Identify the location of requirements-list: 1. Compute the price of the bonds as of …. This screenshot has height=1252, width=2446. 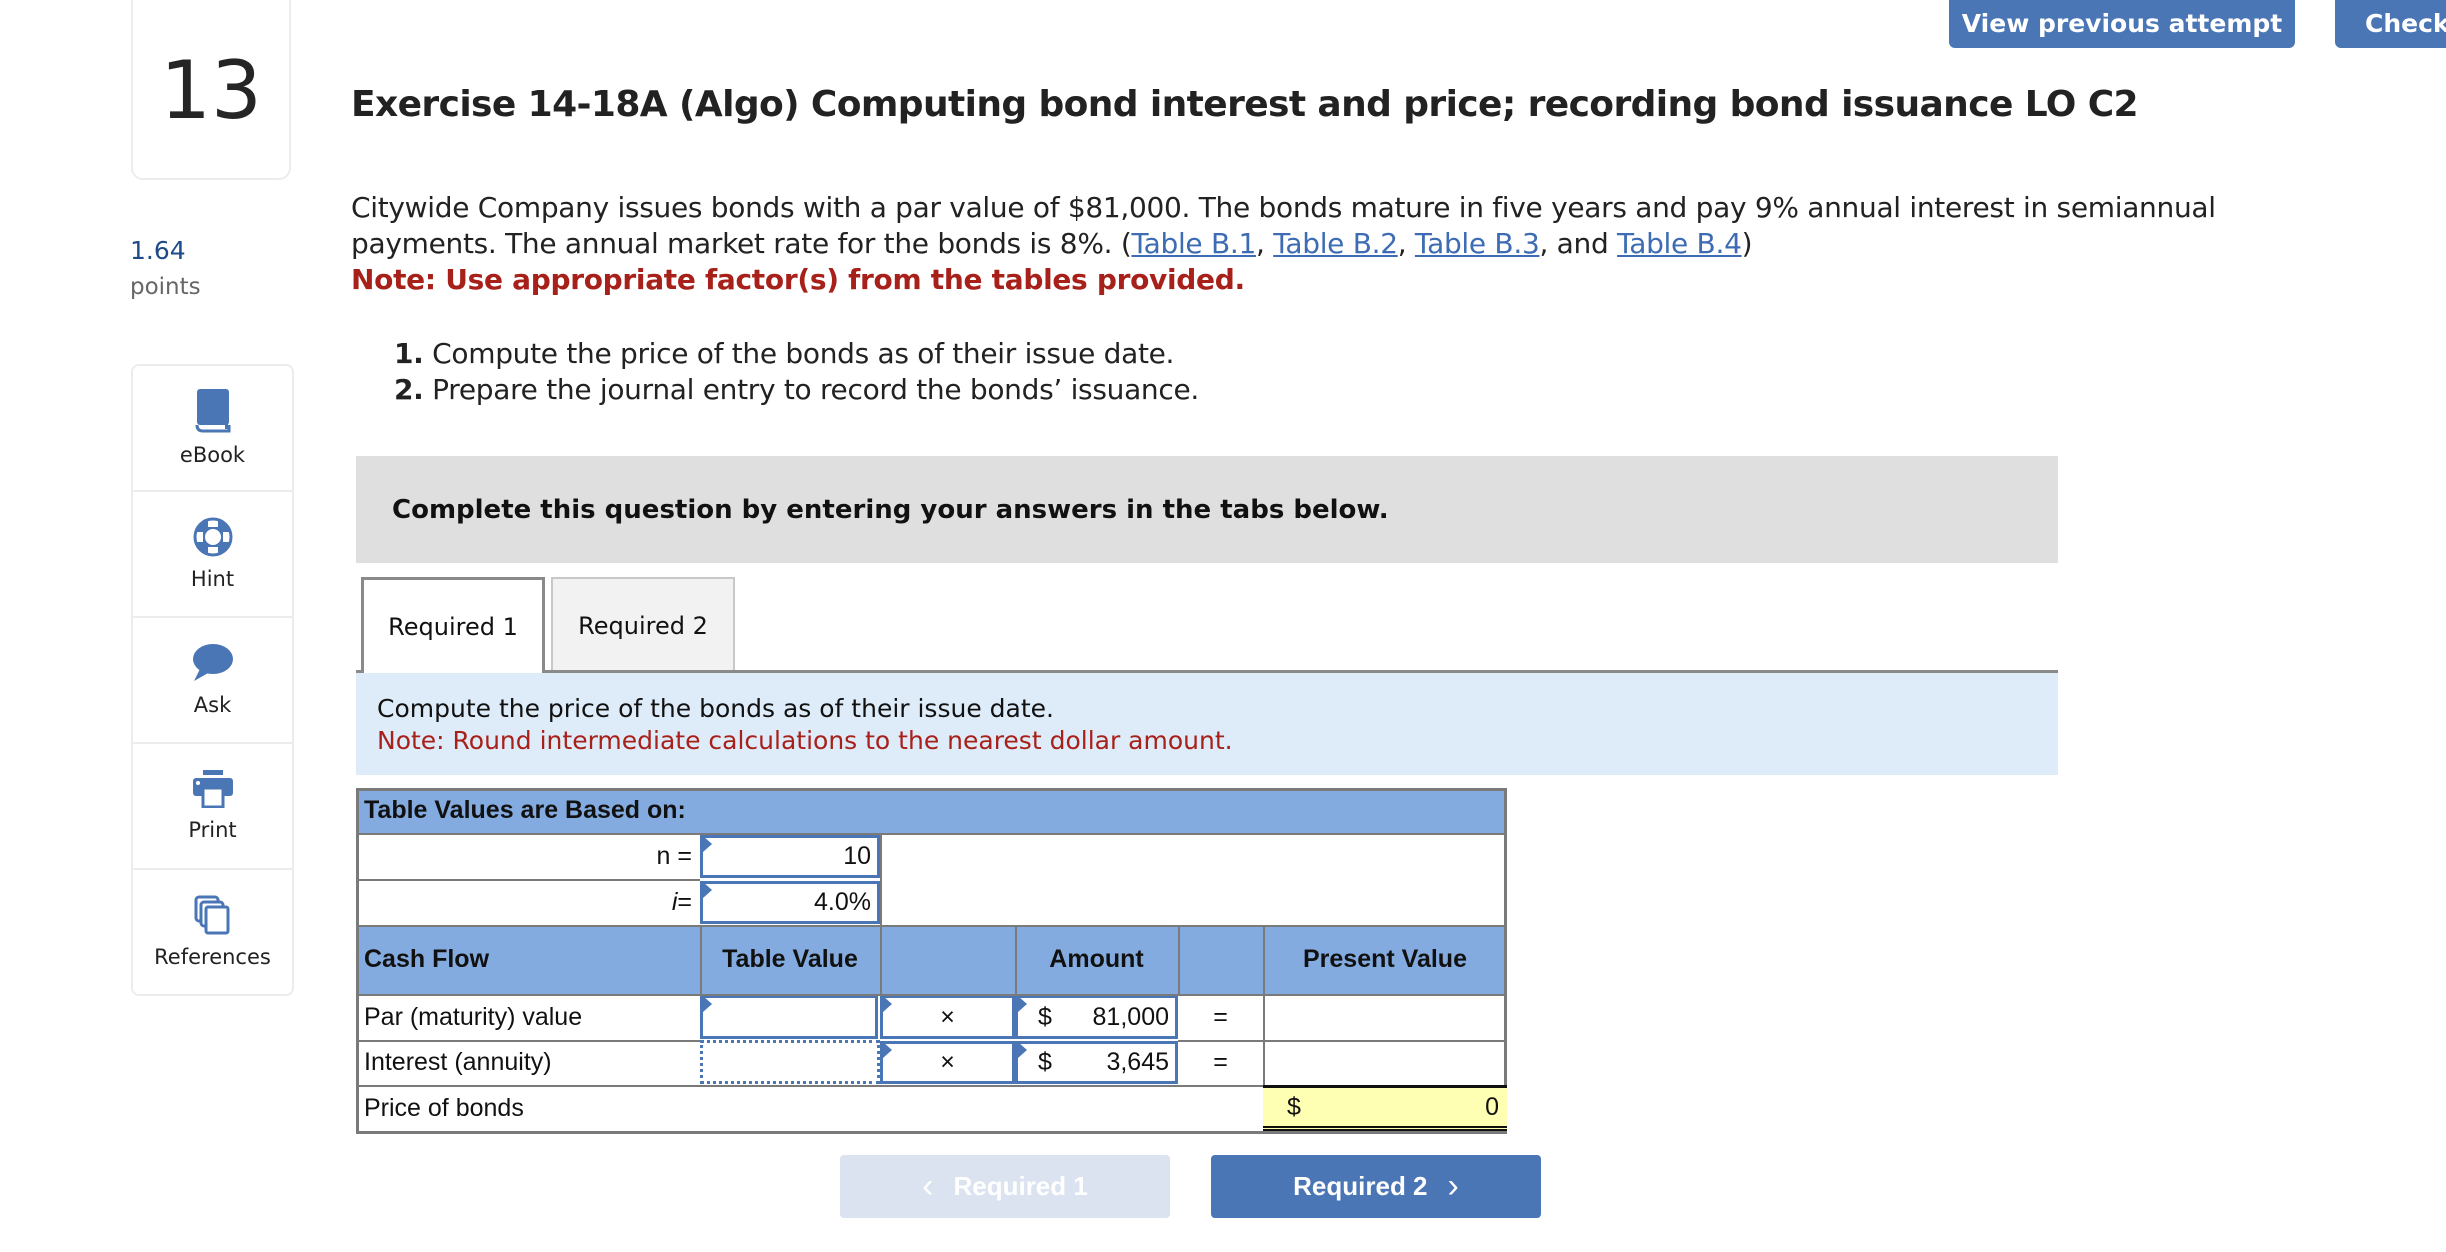
(796, 372).